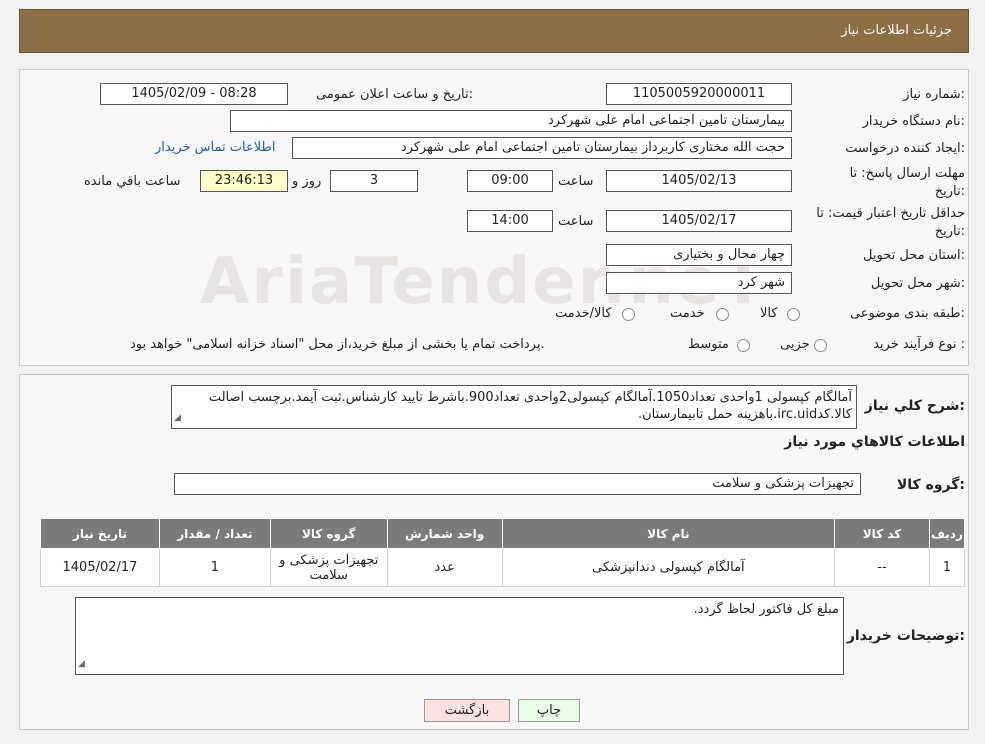 The height and width of the screenshot is (744, 985). What do you see at coordinates (874, 442) in the screenshot?
I see `goods-section-title: اطلاعات کالاهاي مورد نياز` at bounding box center [874, 442].